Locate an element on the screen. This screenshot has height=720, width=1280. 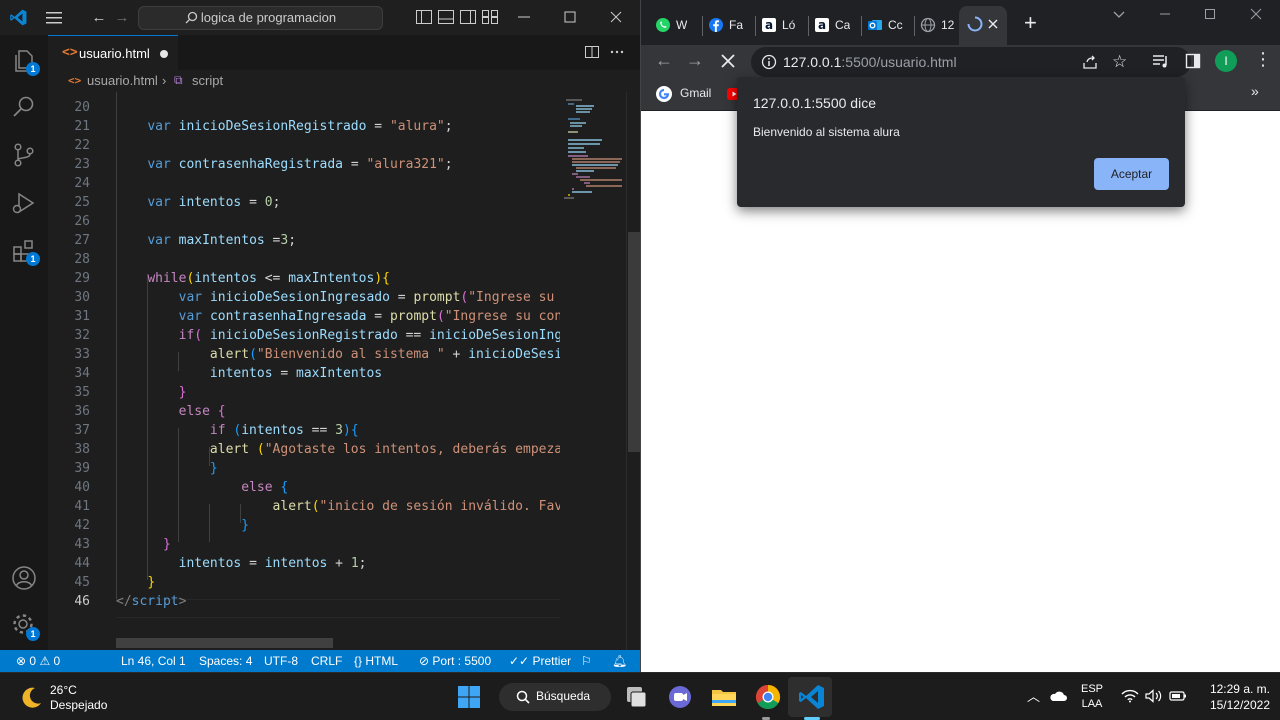
code-line: 22 is located at coordinates (304, 145).